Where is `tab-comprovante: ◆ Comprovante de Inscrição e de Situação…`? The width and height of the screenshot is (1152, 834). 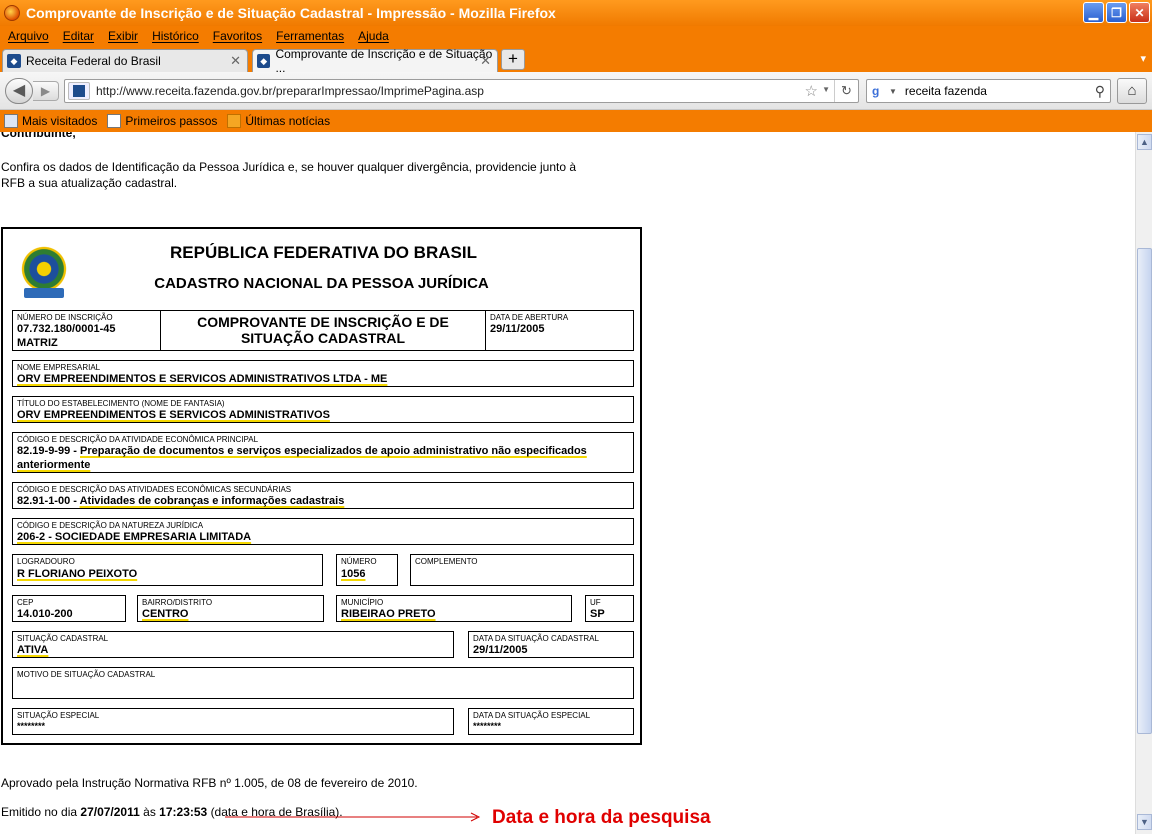 tab-comprovante: ◆ Comprovante de Inscrição e de Situação… is located at coordinates (375, 61).